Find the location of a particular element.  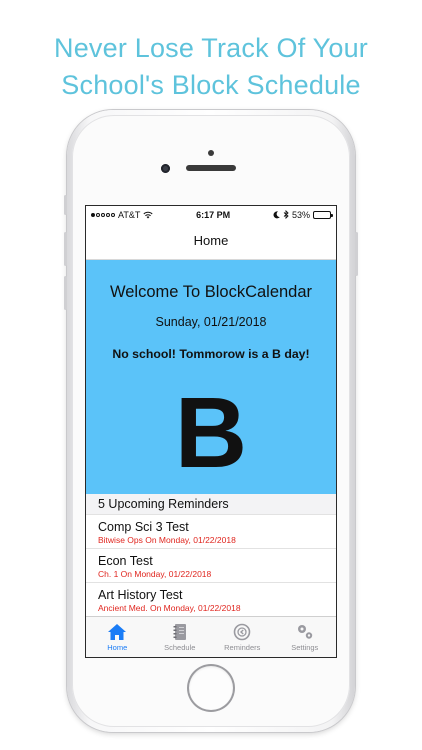

reminder-subtitle: Bitwise Ops On Monday, 01/22/2018 is located at coordinates (167, 540).